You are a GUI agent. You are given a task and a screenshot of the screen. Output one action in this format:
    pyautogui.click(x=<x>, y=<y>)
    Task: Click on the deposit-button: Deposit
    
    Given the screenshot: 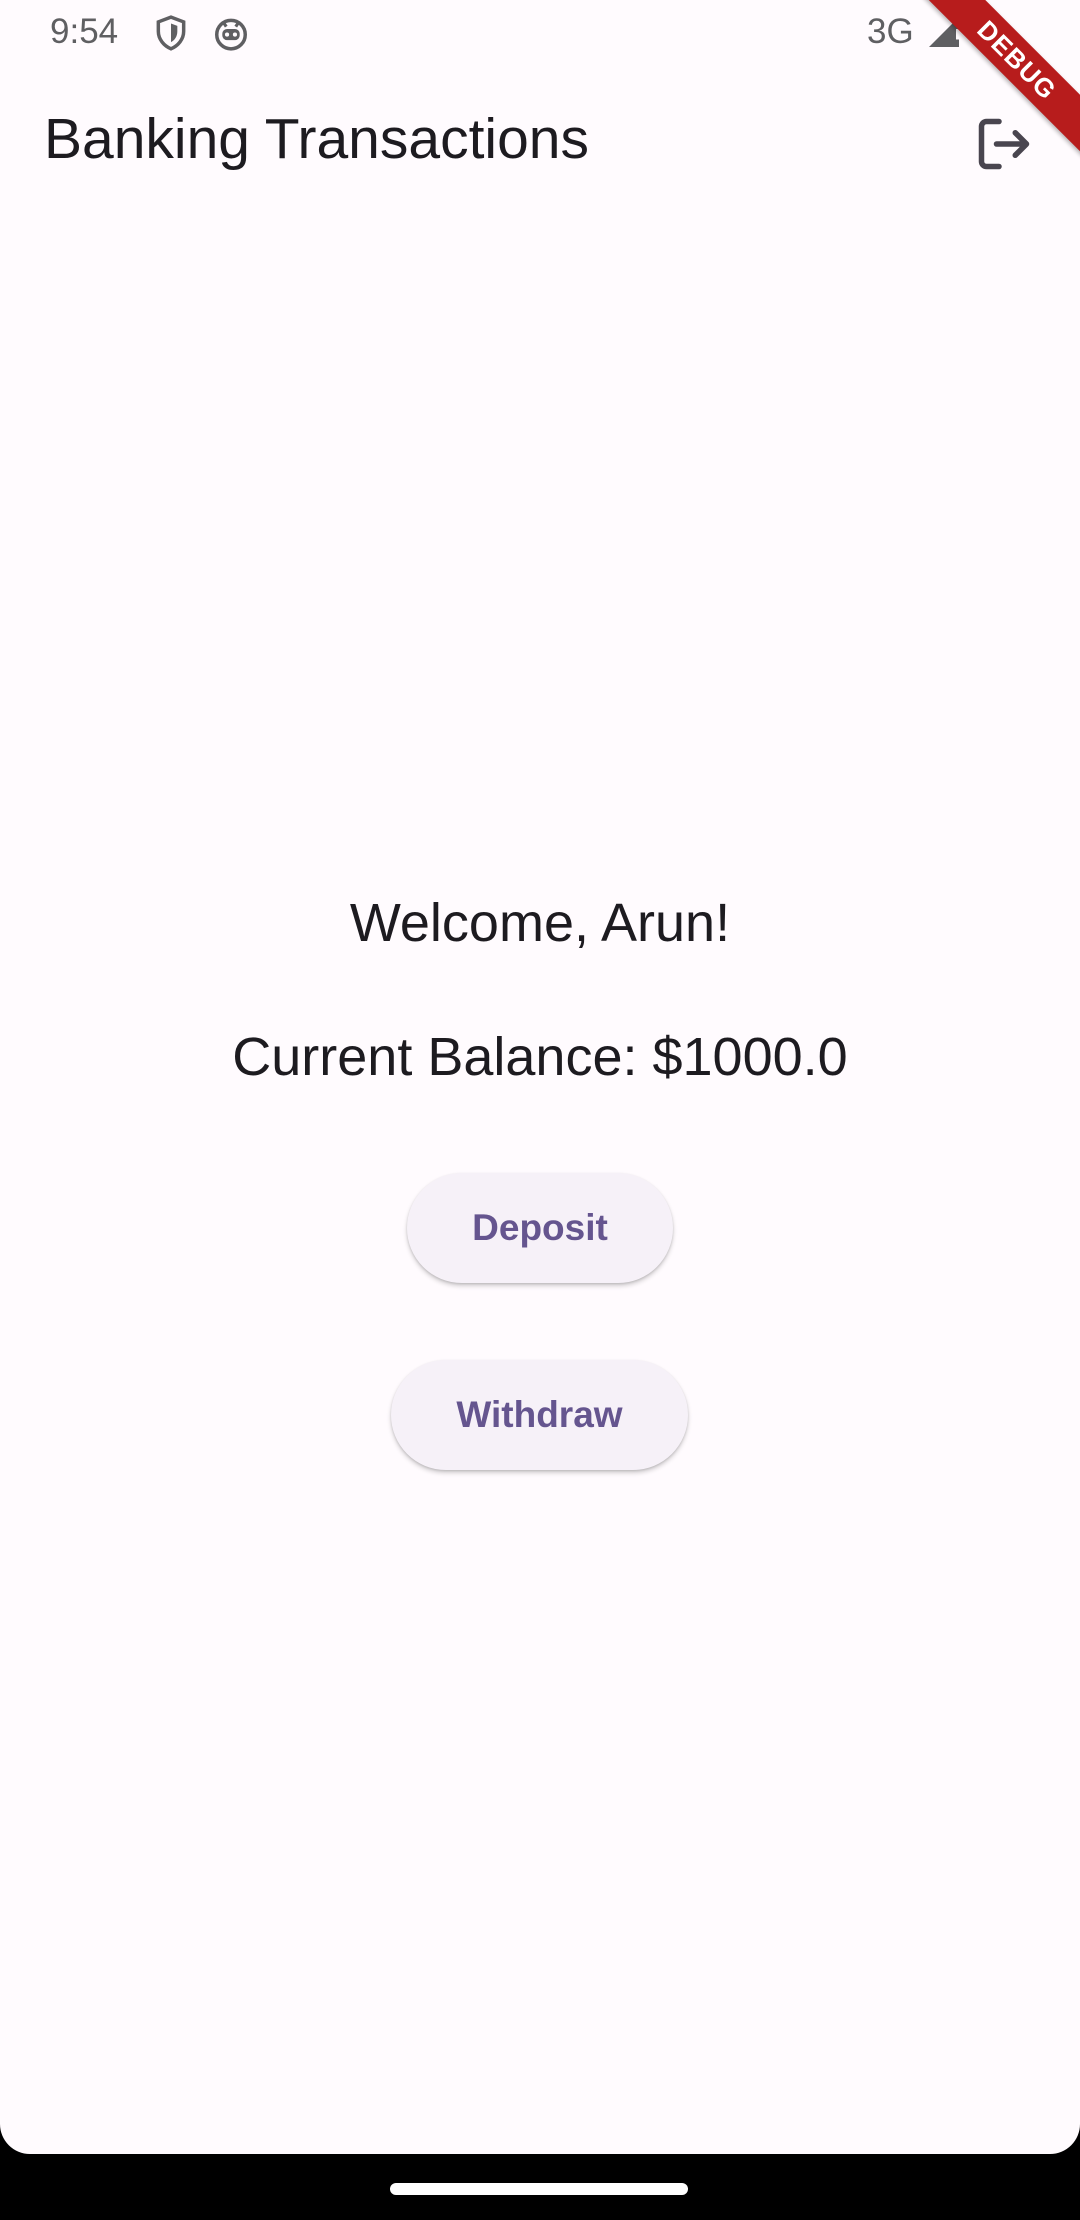 What is the action you would take?
    pyautogui.click(x=540, y=1228)
    